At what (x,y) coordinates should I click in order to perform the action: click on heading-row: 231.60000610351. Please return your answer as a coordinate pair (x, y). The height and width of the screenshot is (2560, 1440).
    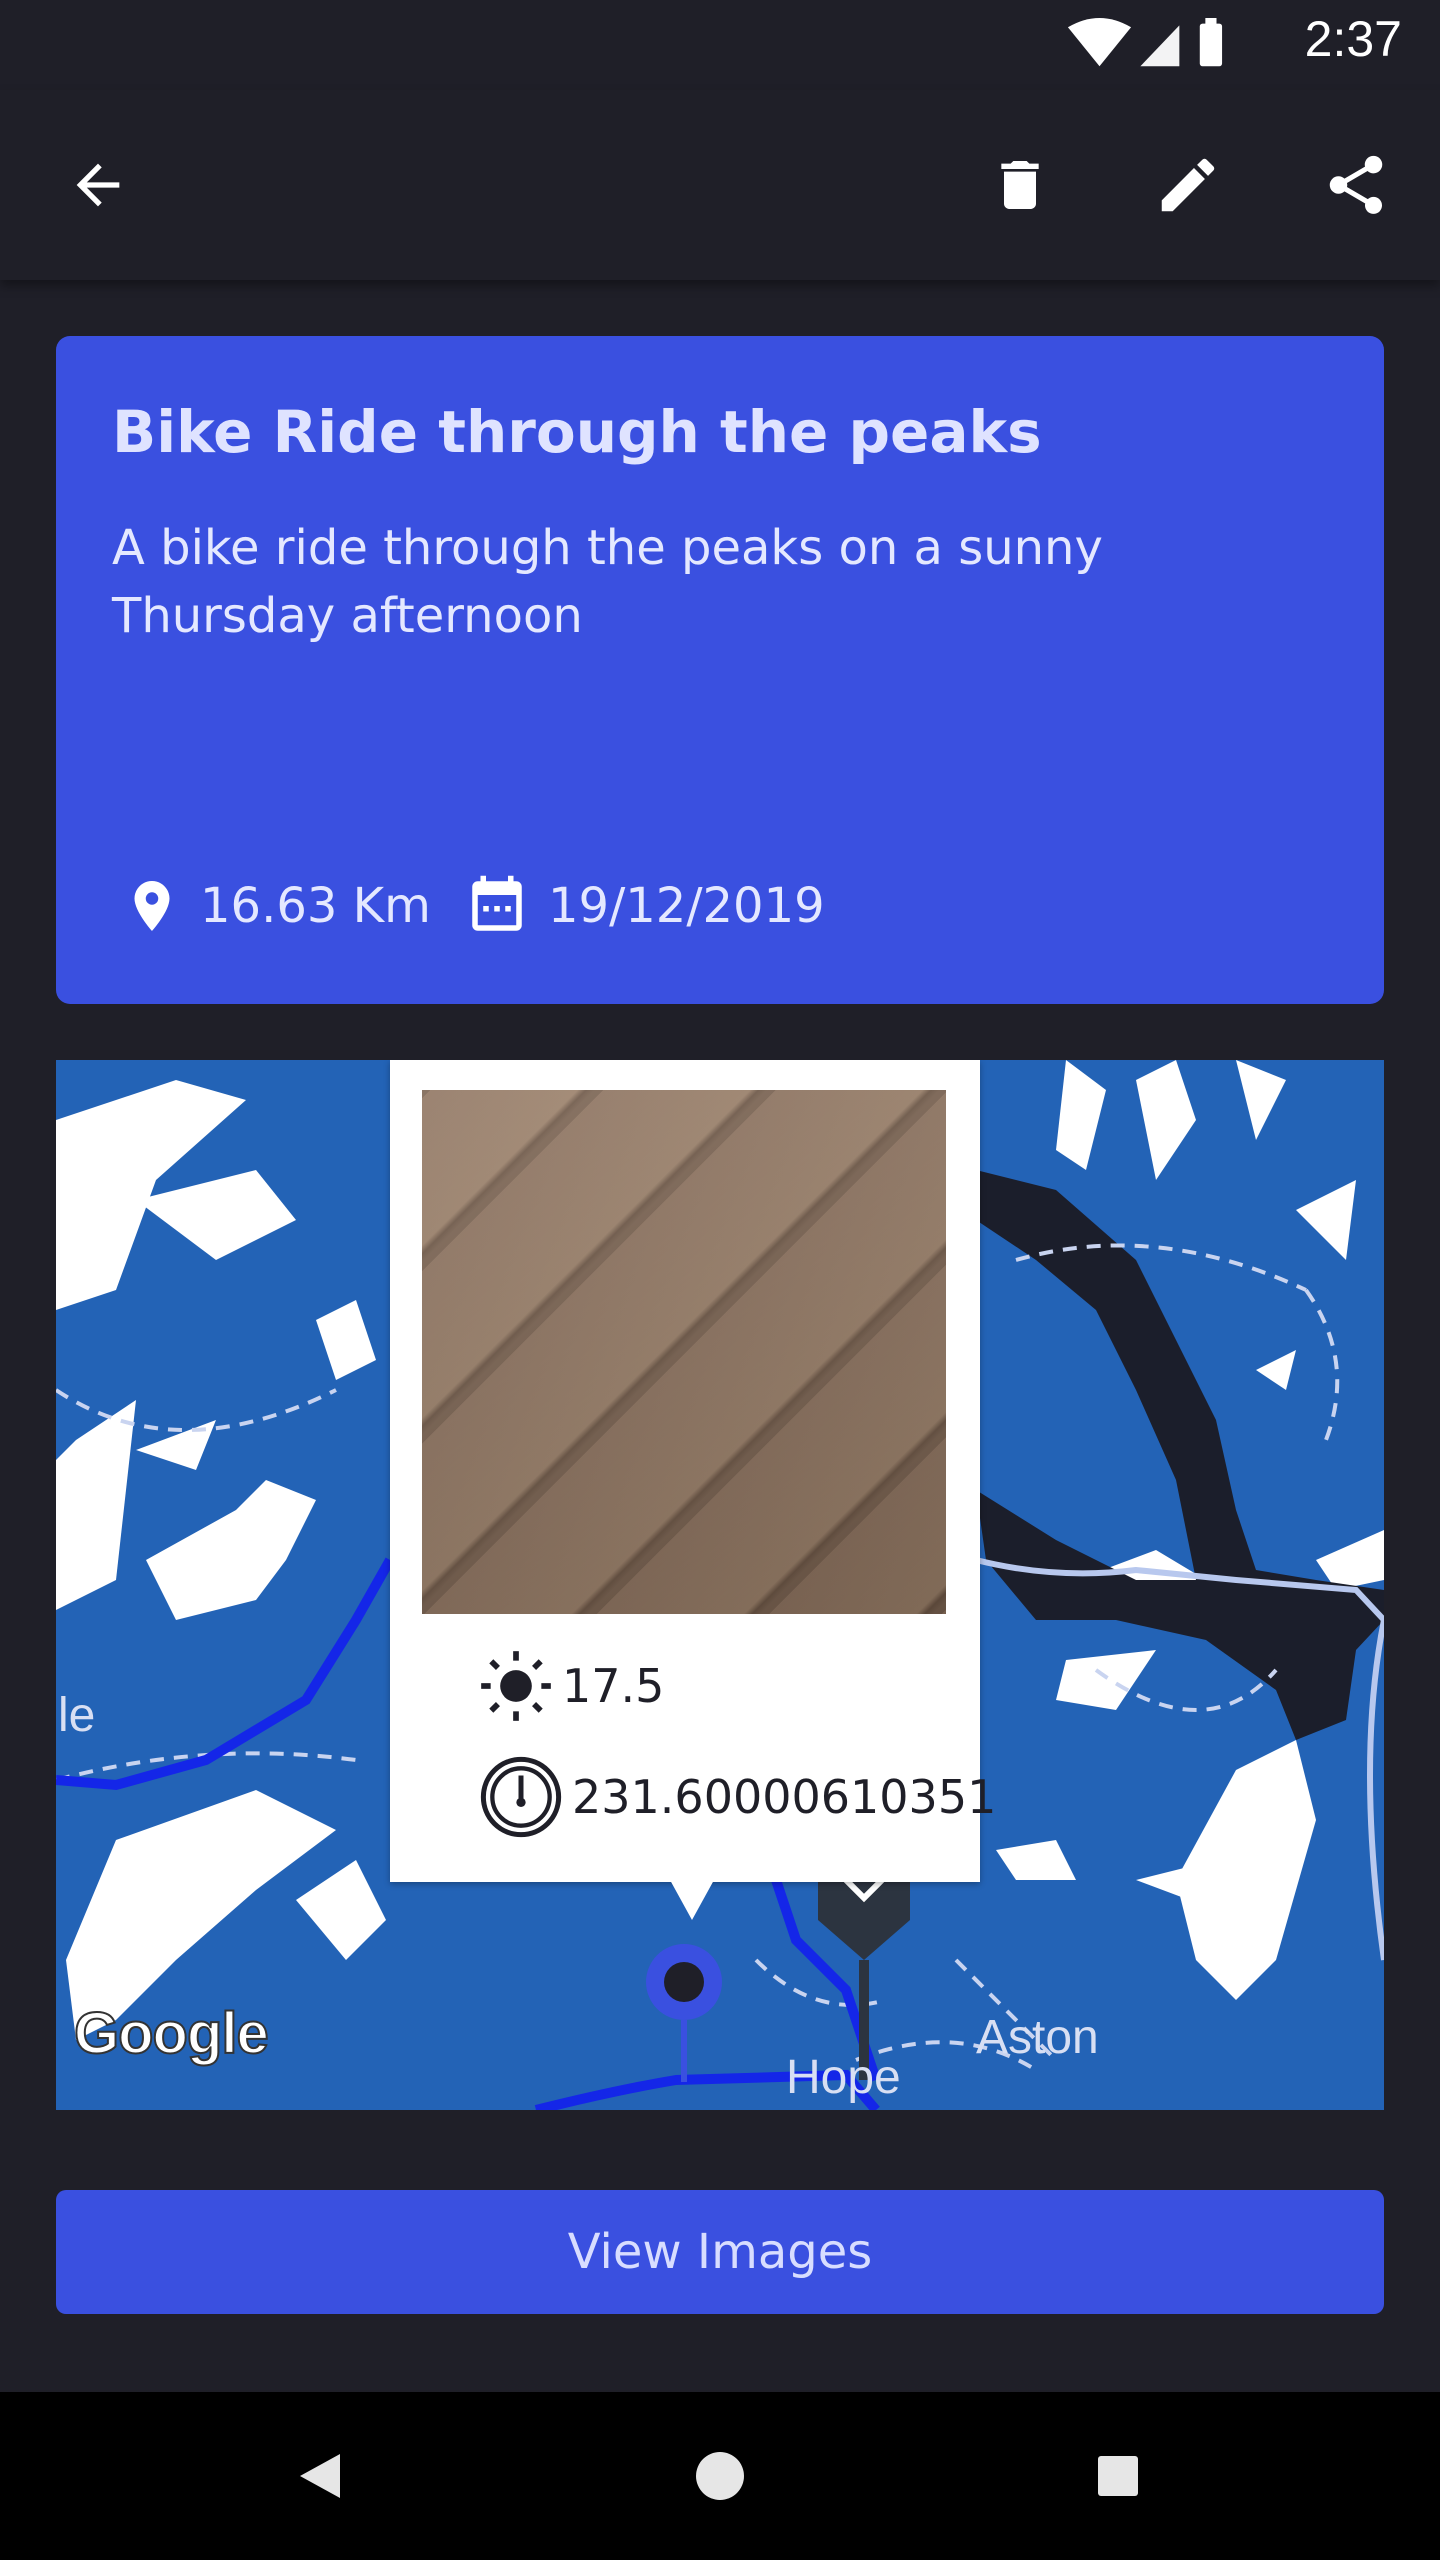
    Looking at the image, I should click on (737, 1797).